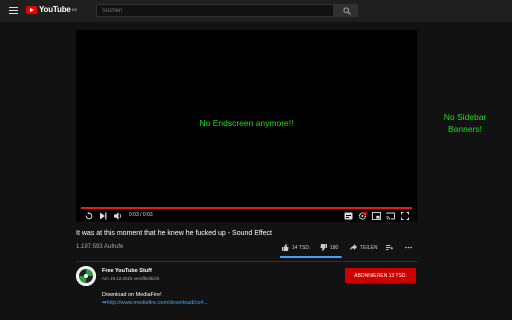 Image resolution: width=512 pixels, height=320 pixels. Describe the element at coordinates (301, 247) in the screenshot. I see `like-count: 14 TSD.` at that location.